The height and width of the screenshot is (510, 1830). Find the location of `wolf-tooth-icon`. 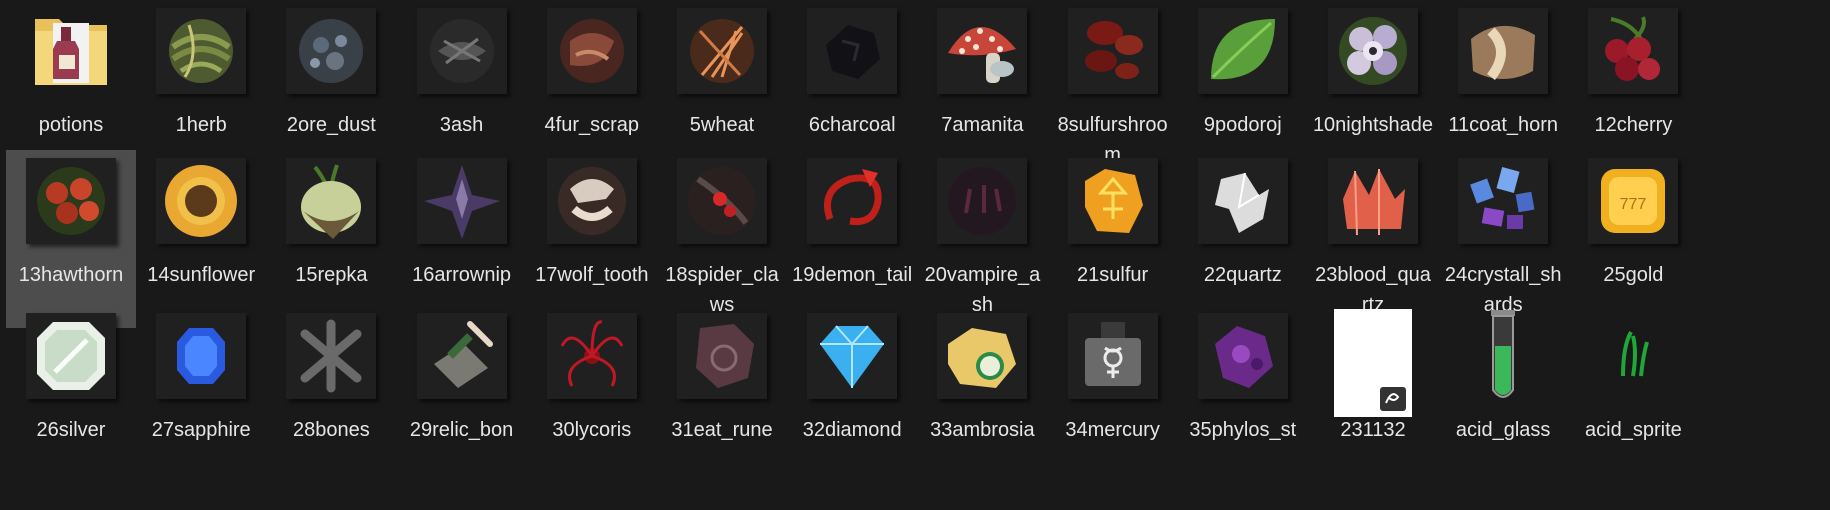

wolf-tooth-icon is located at coordinates (591, 201).